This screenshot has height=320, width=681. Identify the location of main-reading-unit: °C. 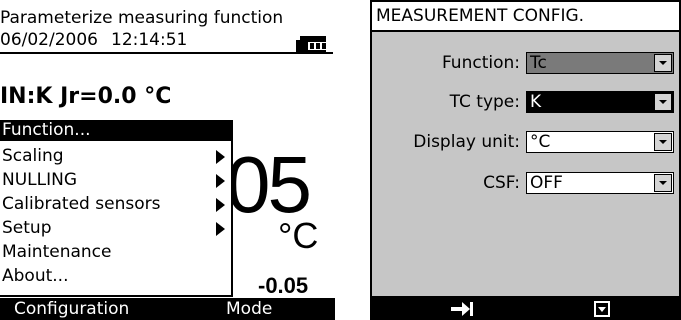
(298, 235).